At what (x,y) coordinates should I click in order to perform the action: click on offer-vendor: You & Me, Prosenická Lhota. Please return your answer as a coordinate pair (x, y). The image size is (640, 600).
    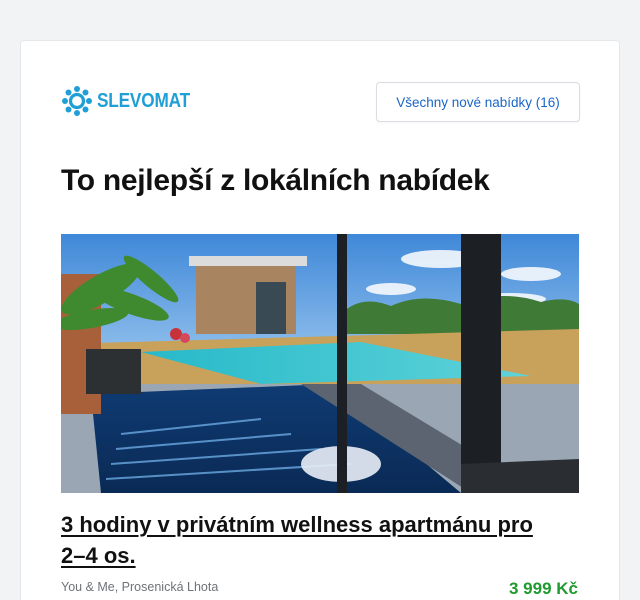
    Looking at the image, I should click on (140, 587).